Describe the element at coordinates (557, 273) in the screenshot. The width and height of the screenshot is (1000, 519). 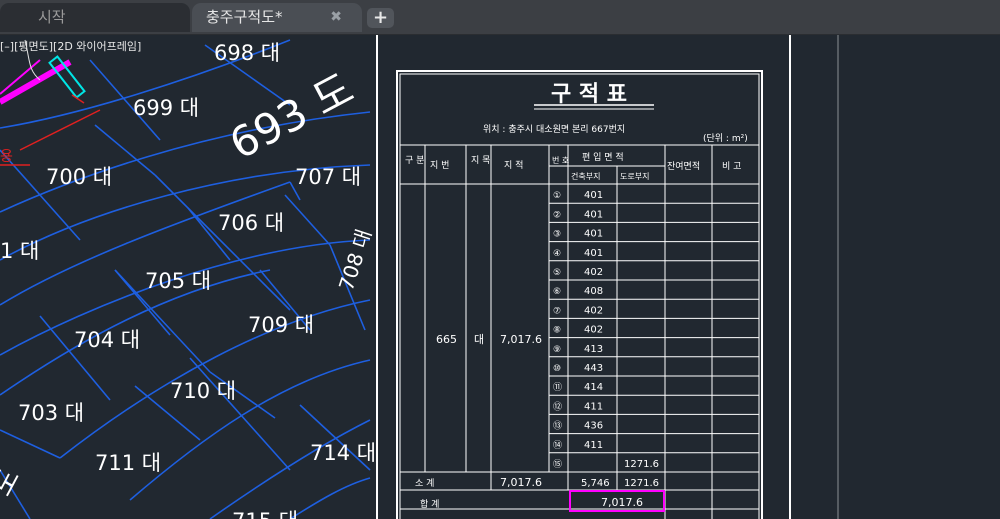
I see `row-number: ⑤` at that location.